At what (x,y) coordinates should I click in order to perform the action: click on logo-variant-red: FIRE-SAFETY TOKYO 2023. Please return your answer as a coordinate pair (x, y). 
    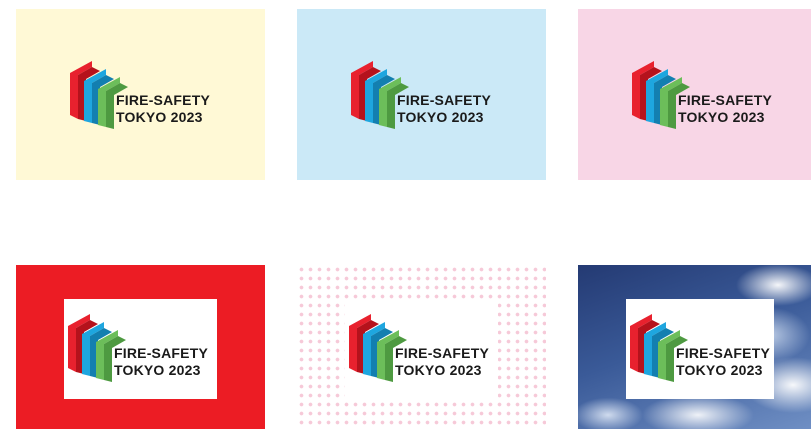
    Looking at the image, I should click on (140, 347).